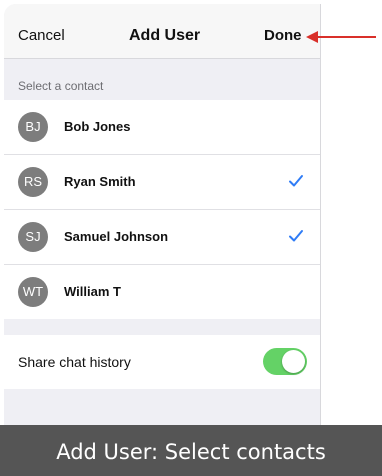 This screenshot has height=476, width=382. What do you see at coordinates (33, 127) in the screenshot?
I see `avatar: BJ` at bounding box center [33, 127].